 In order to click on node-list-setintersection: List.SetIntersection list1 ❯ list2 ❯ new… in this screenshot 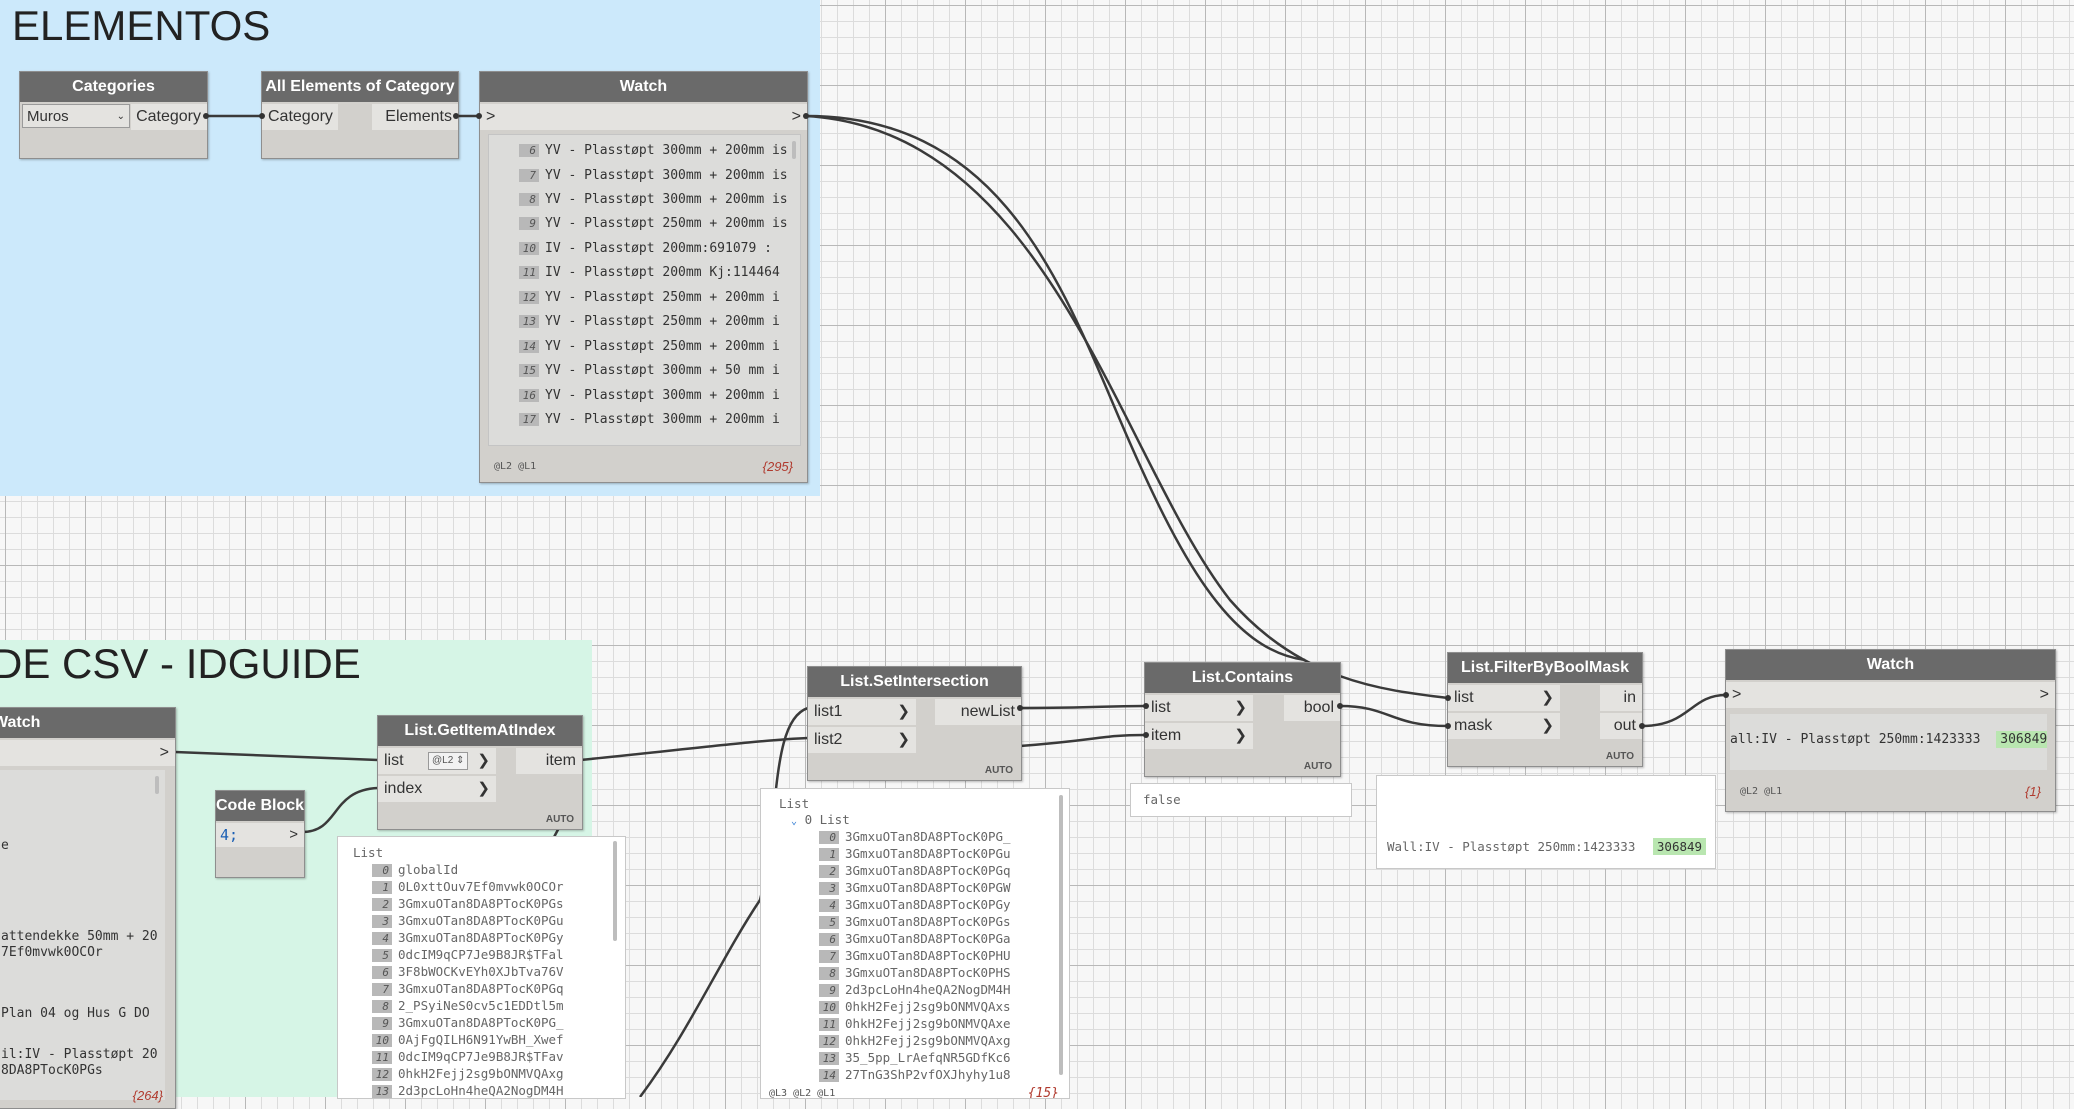, I will do `click(914, 723)`.